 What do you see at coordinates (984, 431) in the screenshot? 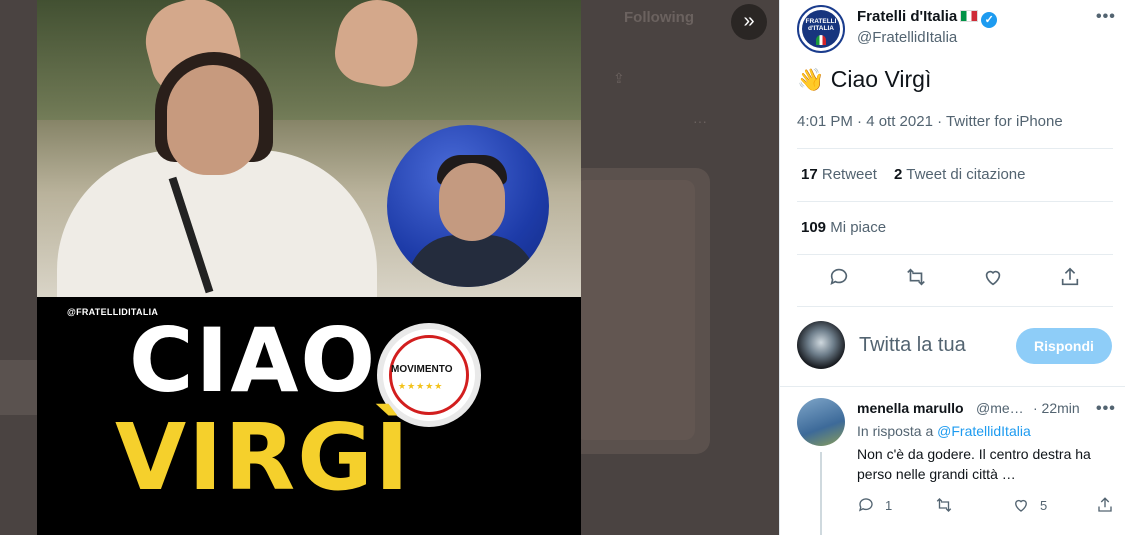
I see `reply-to-link: @FratellidItalia` at bounding box center [984, 431].